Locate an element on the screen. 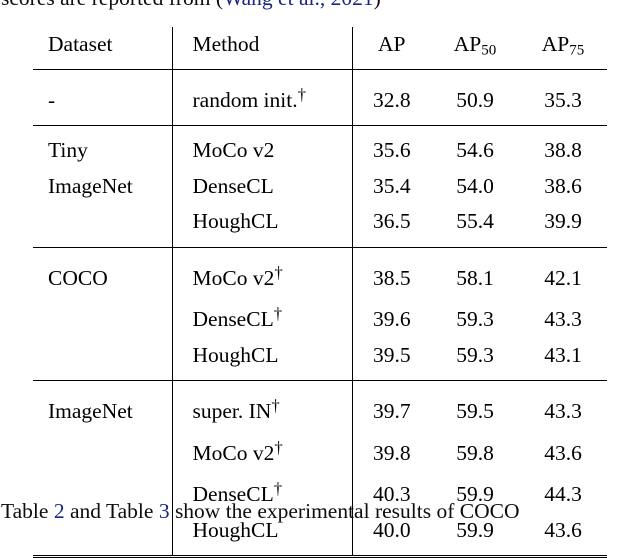 This screenshot has width=640, height=558. cell-ap50: 54.0 is located at coordinates (475, 185).